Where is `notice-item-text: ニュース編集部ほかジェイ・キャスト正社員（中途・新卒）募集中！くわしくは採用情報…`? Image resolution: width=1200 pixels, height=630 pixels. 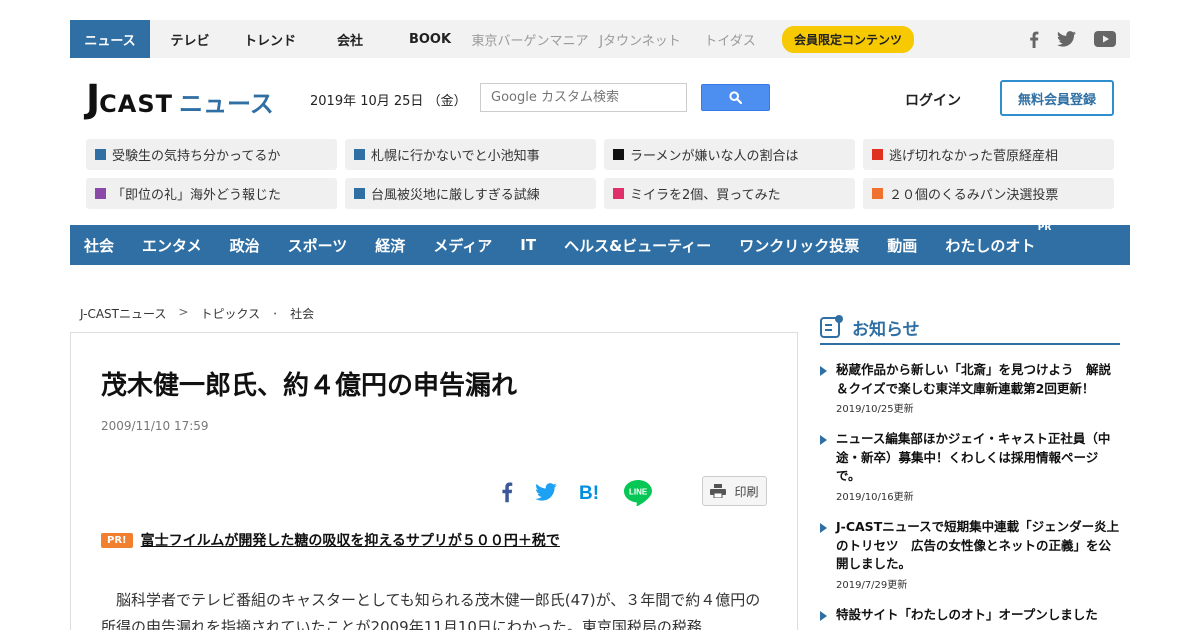
notice-item-text: ニュース編集部ほかジェイ・キャスト正社員（中途・新卒）募集中！くわしくは採用情報… is located at coordinates (973, 457).